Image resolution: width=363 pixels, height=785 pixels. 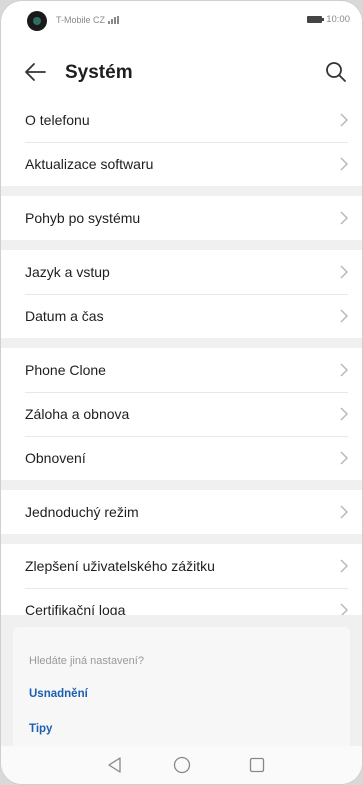 What do you see at coordinates (55, 458) in the screenshot?
I see `list-item-label: Obnovení` at bounding box center [55, 458].